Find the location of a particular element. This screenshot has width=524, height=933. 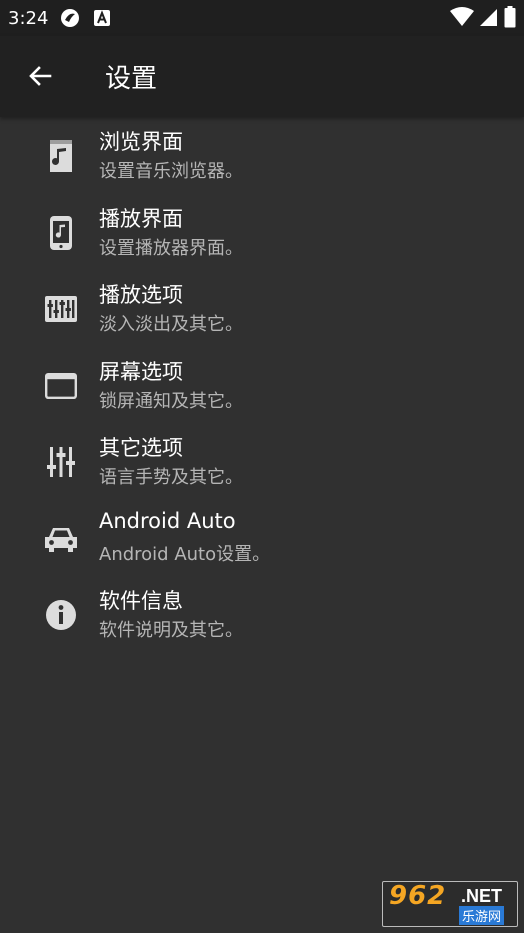

settings-item-screen: 屏幕选项 锁屏通知及其它。 is located at coordinates (262, 385).